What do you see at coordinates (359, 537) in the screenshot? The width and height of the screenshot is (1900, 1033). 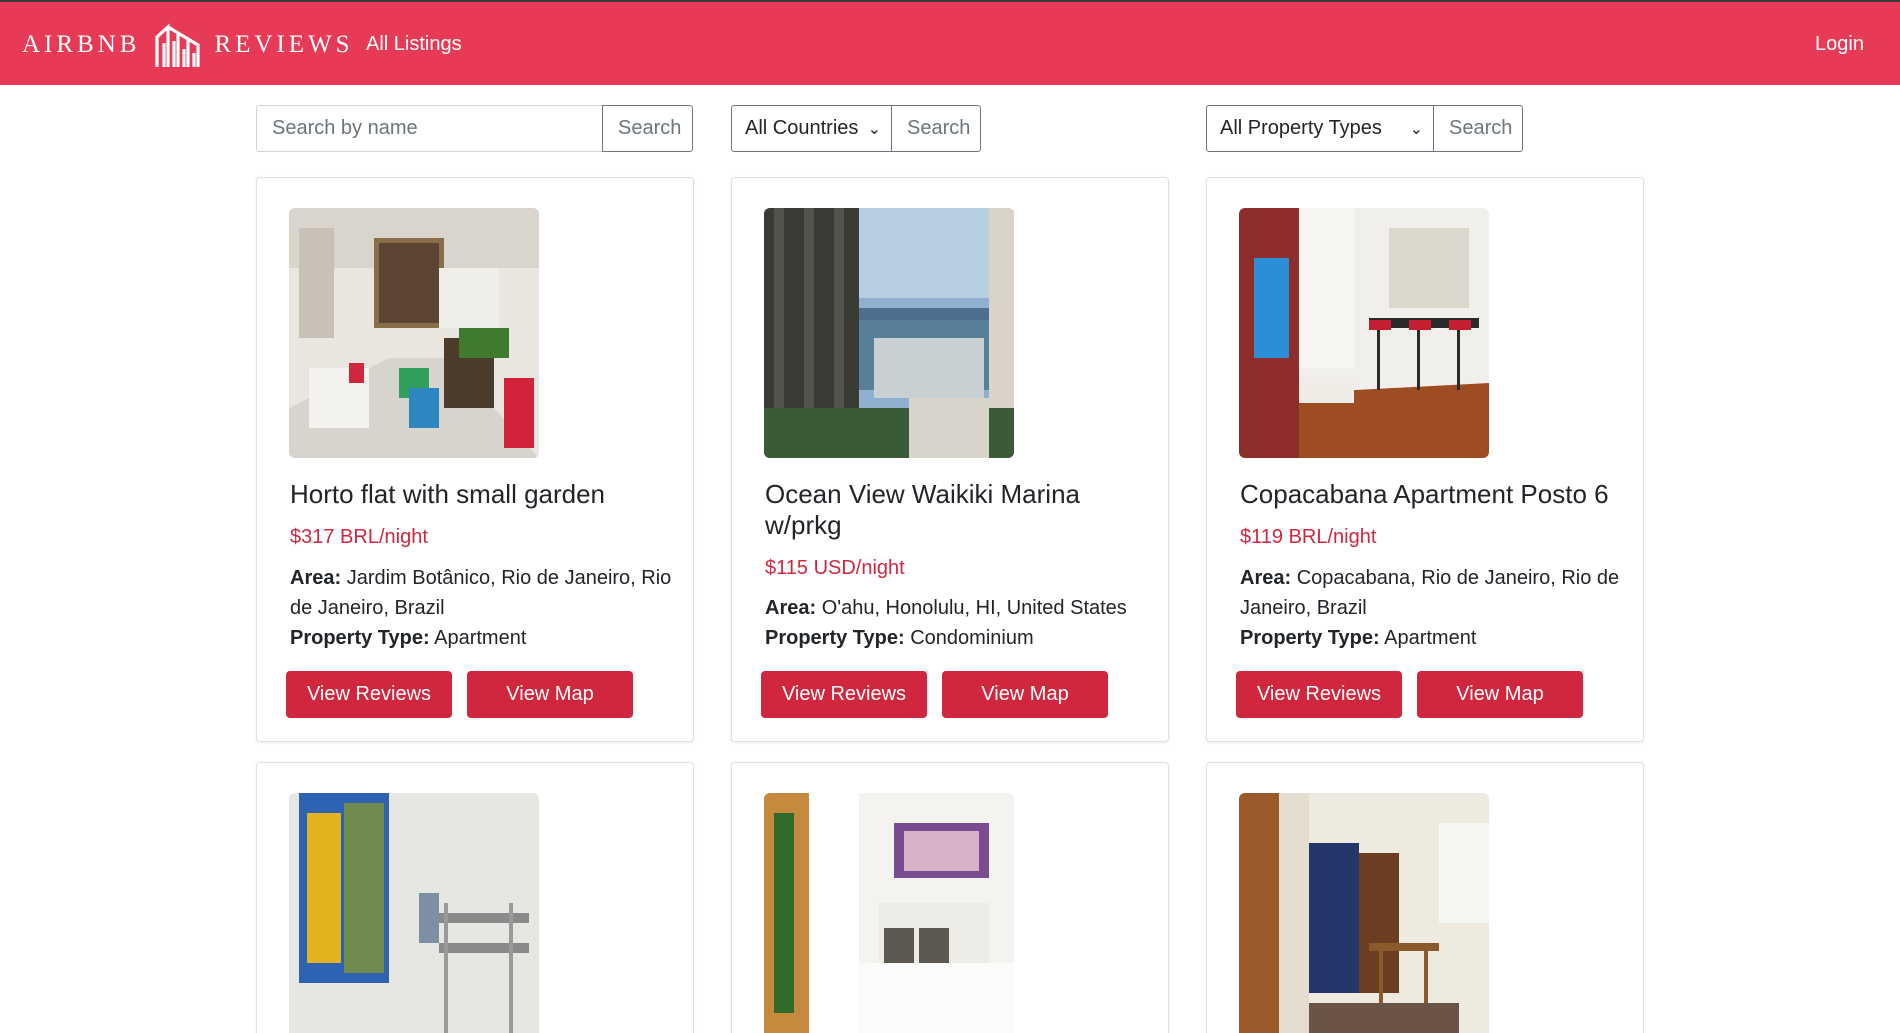 I see `listing-price: $317 BRL/night` at bounding box center [359, 537].